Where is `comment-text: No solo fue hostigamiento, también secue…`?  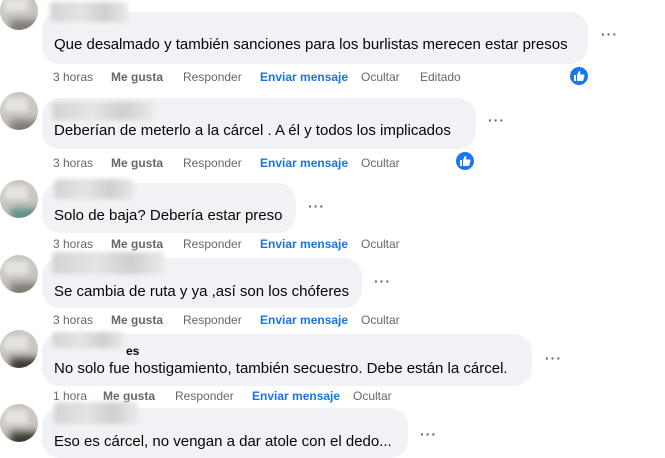
comment-text: No solo fue hostigamiento, también secue… is located at coordinates (281, 368).